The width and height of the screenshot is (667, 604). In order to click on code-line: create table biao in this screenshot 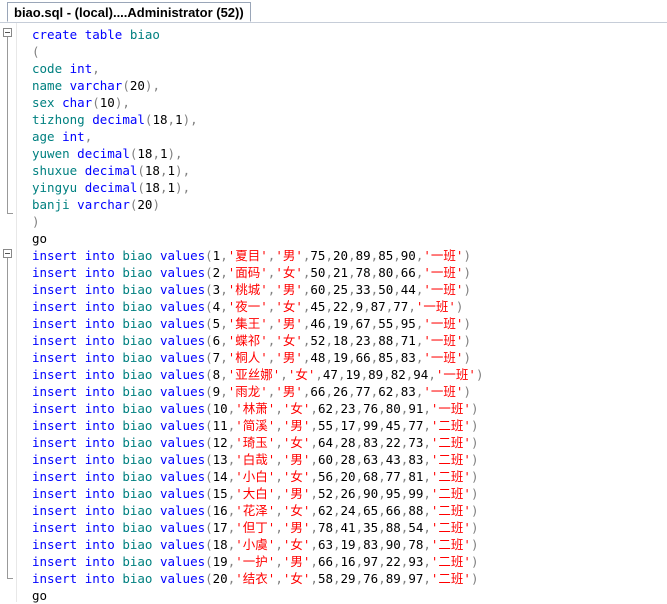, I will do `click(96, 34)`.